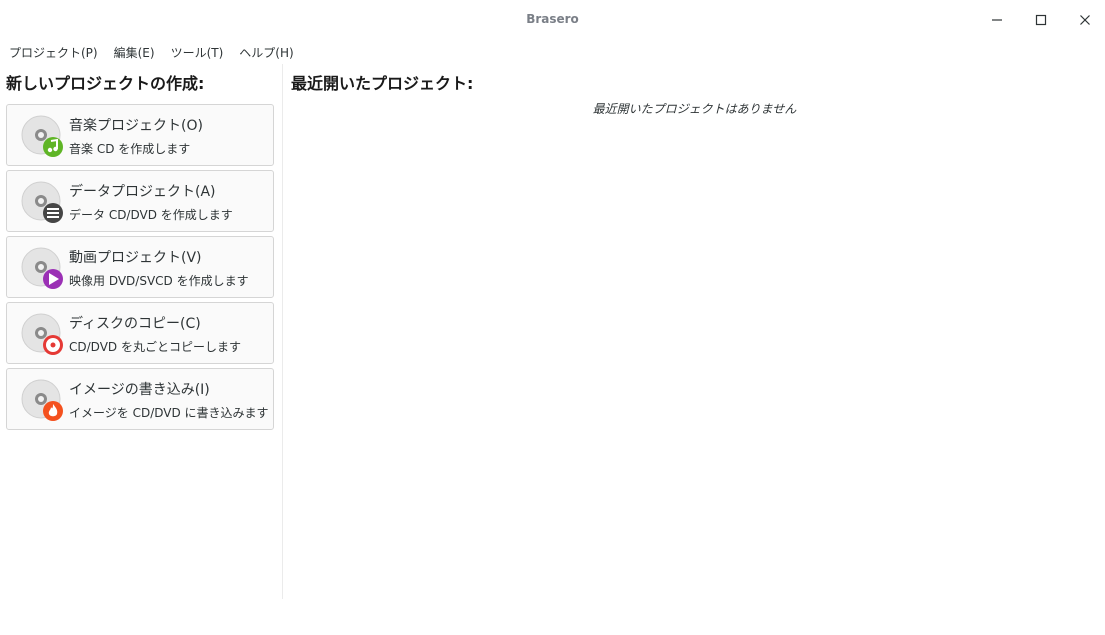 This screenshot has width=1105, height=635. What do you see at coordinates (694, 109) in the screenshot?
I see `recent-projects-empty-message: 最近開いたプロジェクトはありません` at bounding box center [694, 109].